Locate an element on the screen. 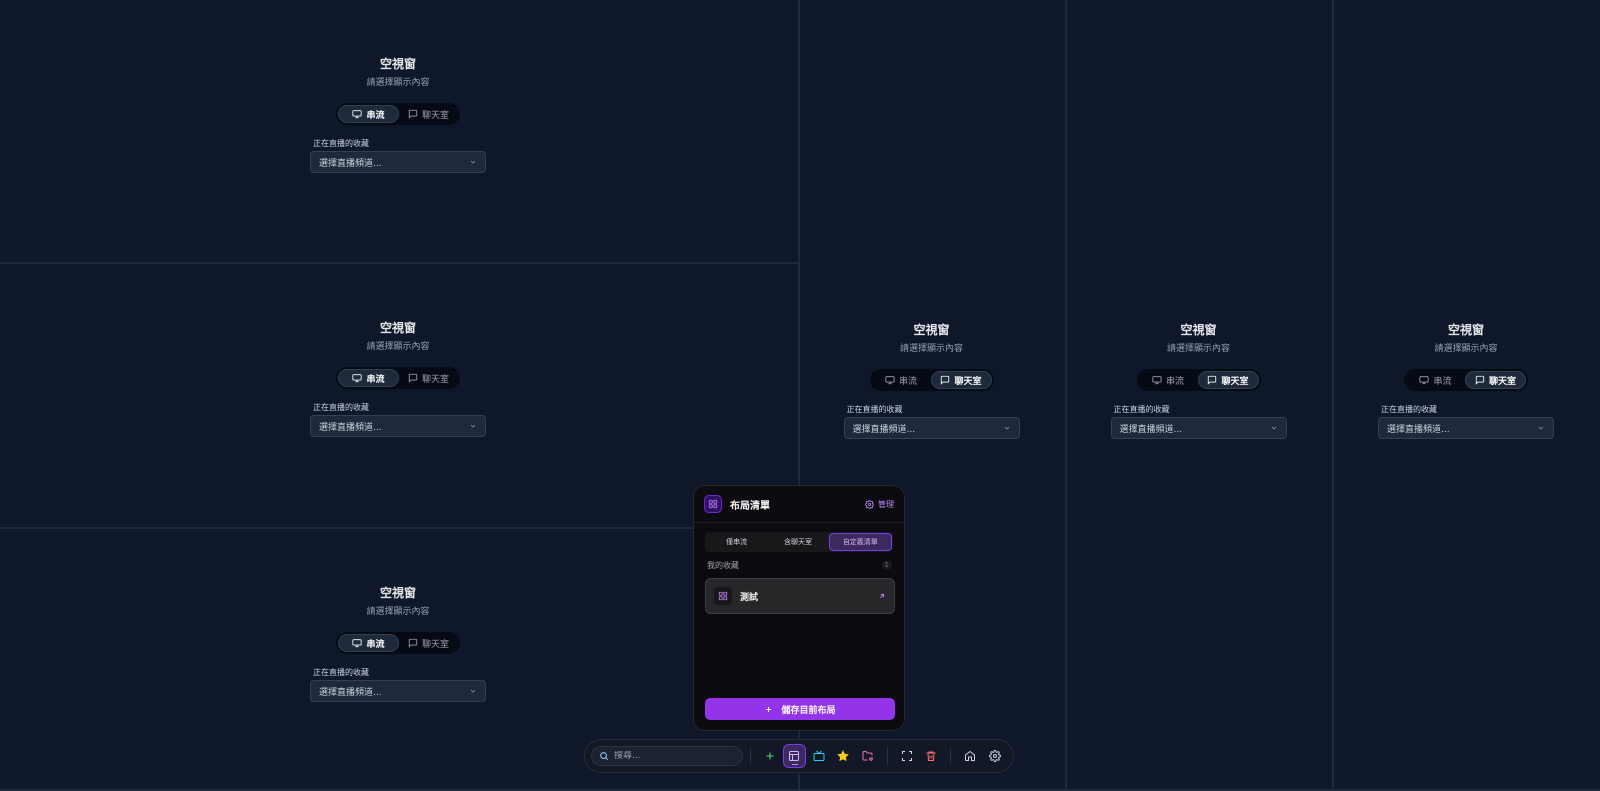  tv-button is located at coordinates (819, 756).